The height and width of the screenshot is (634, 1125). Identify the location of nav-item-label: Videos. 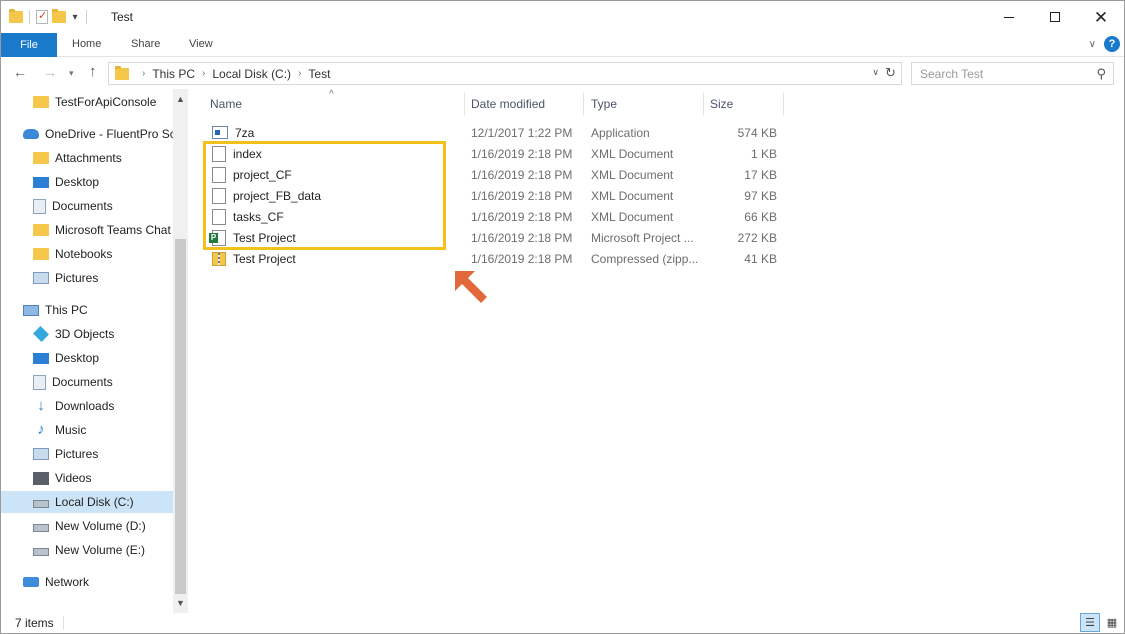
(73, 478).